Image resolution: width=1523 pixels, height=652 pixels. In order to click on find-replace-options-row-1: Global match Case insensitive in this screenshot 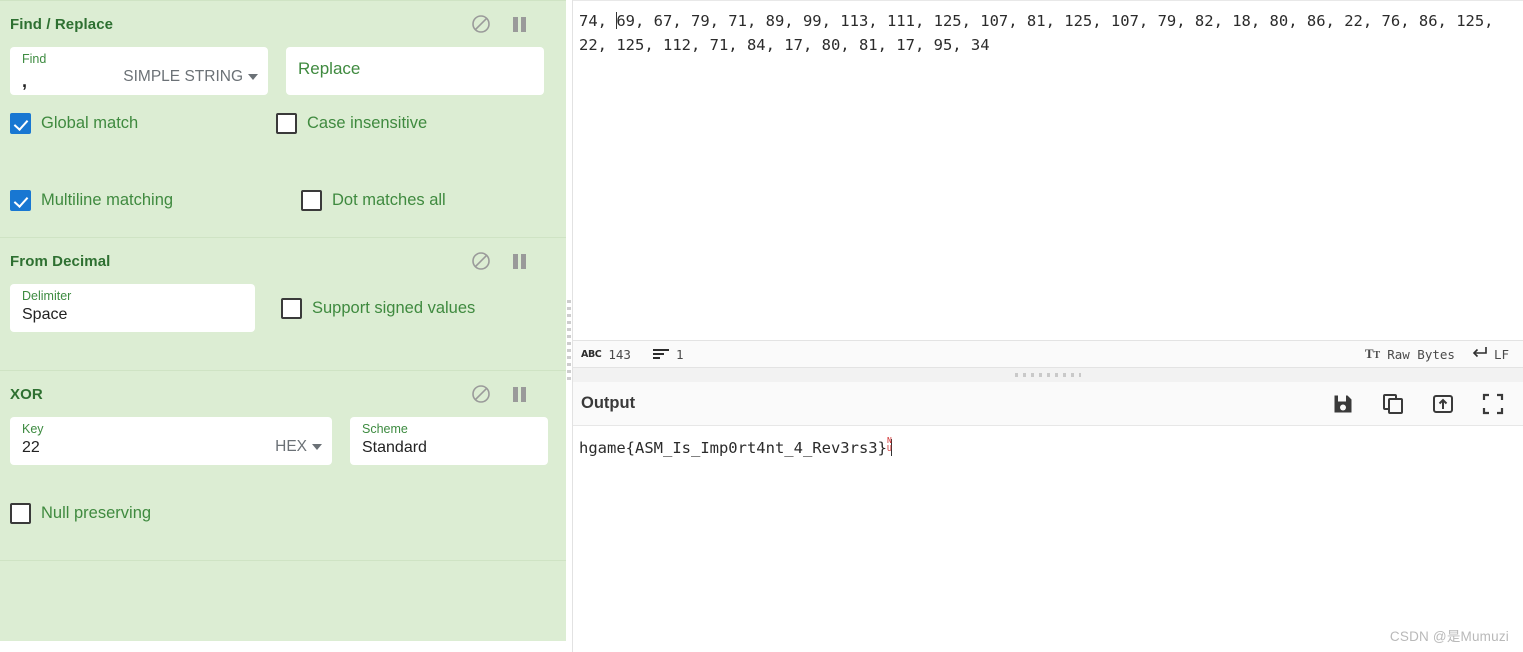, I will do `click(283, 123)`.